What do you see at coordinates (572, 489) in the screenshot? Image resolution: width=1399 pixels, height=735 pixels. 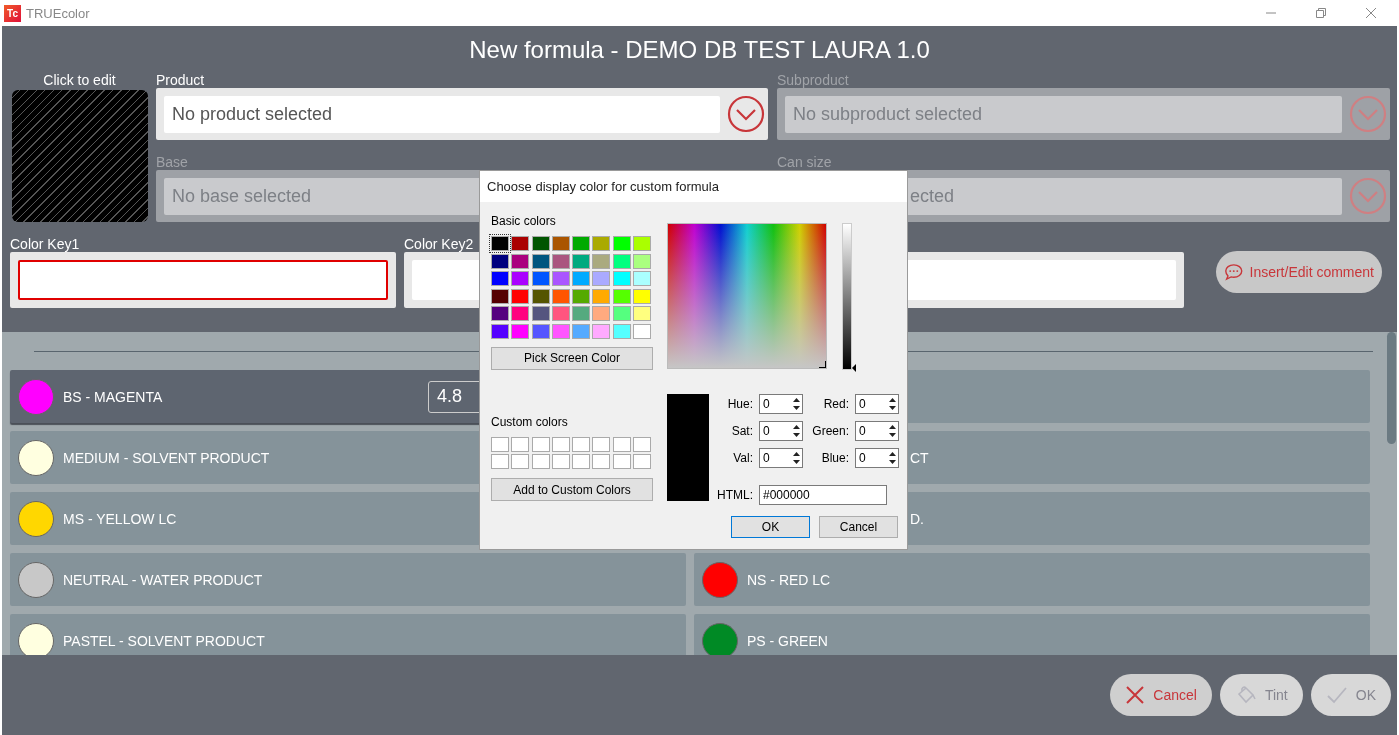 I see `add-custom-color-button: Add to Custom Colors` at bounding box center [572, 489].